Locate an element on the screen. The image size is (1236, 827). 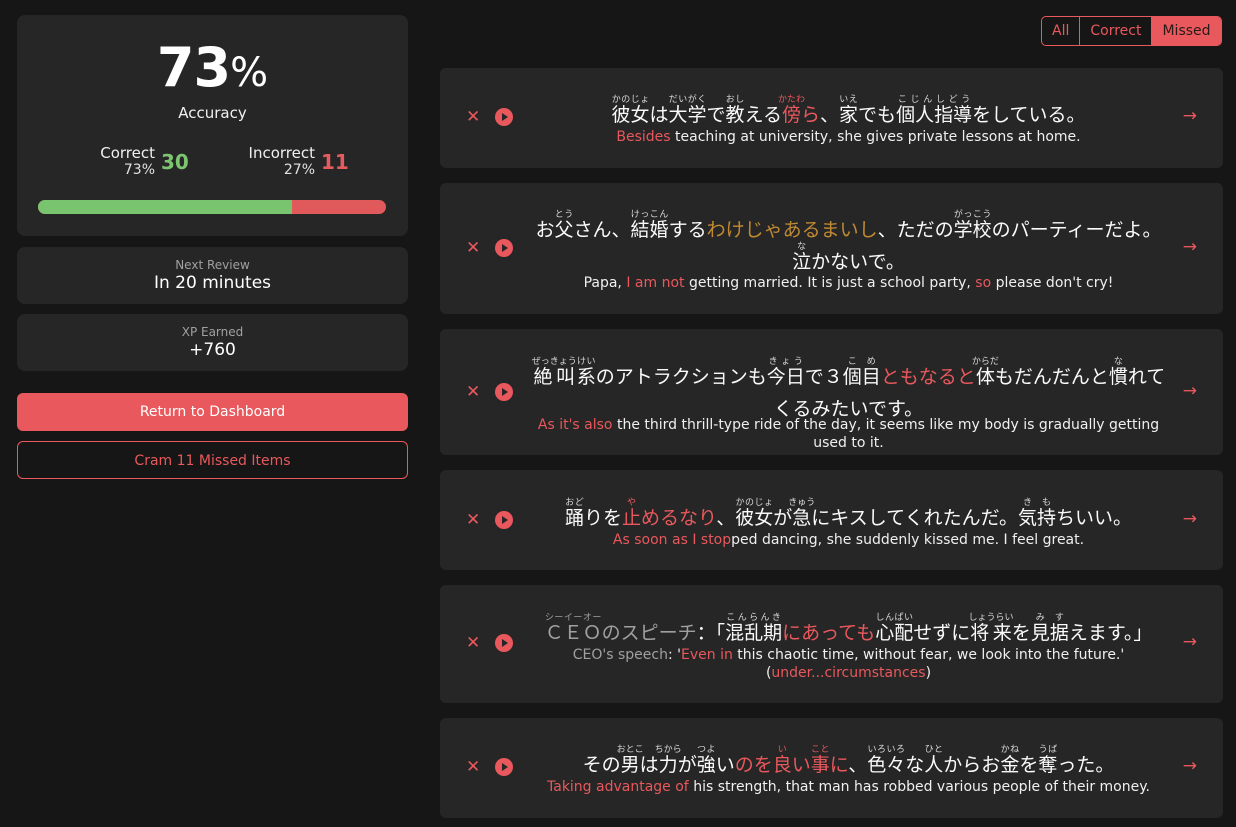
ruby-word: 見み is located at coordinates (1040, 628).